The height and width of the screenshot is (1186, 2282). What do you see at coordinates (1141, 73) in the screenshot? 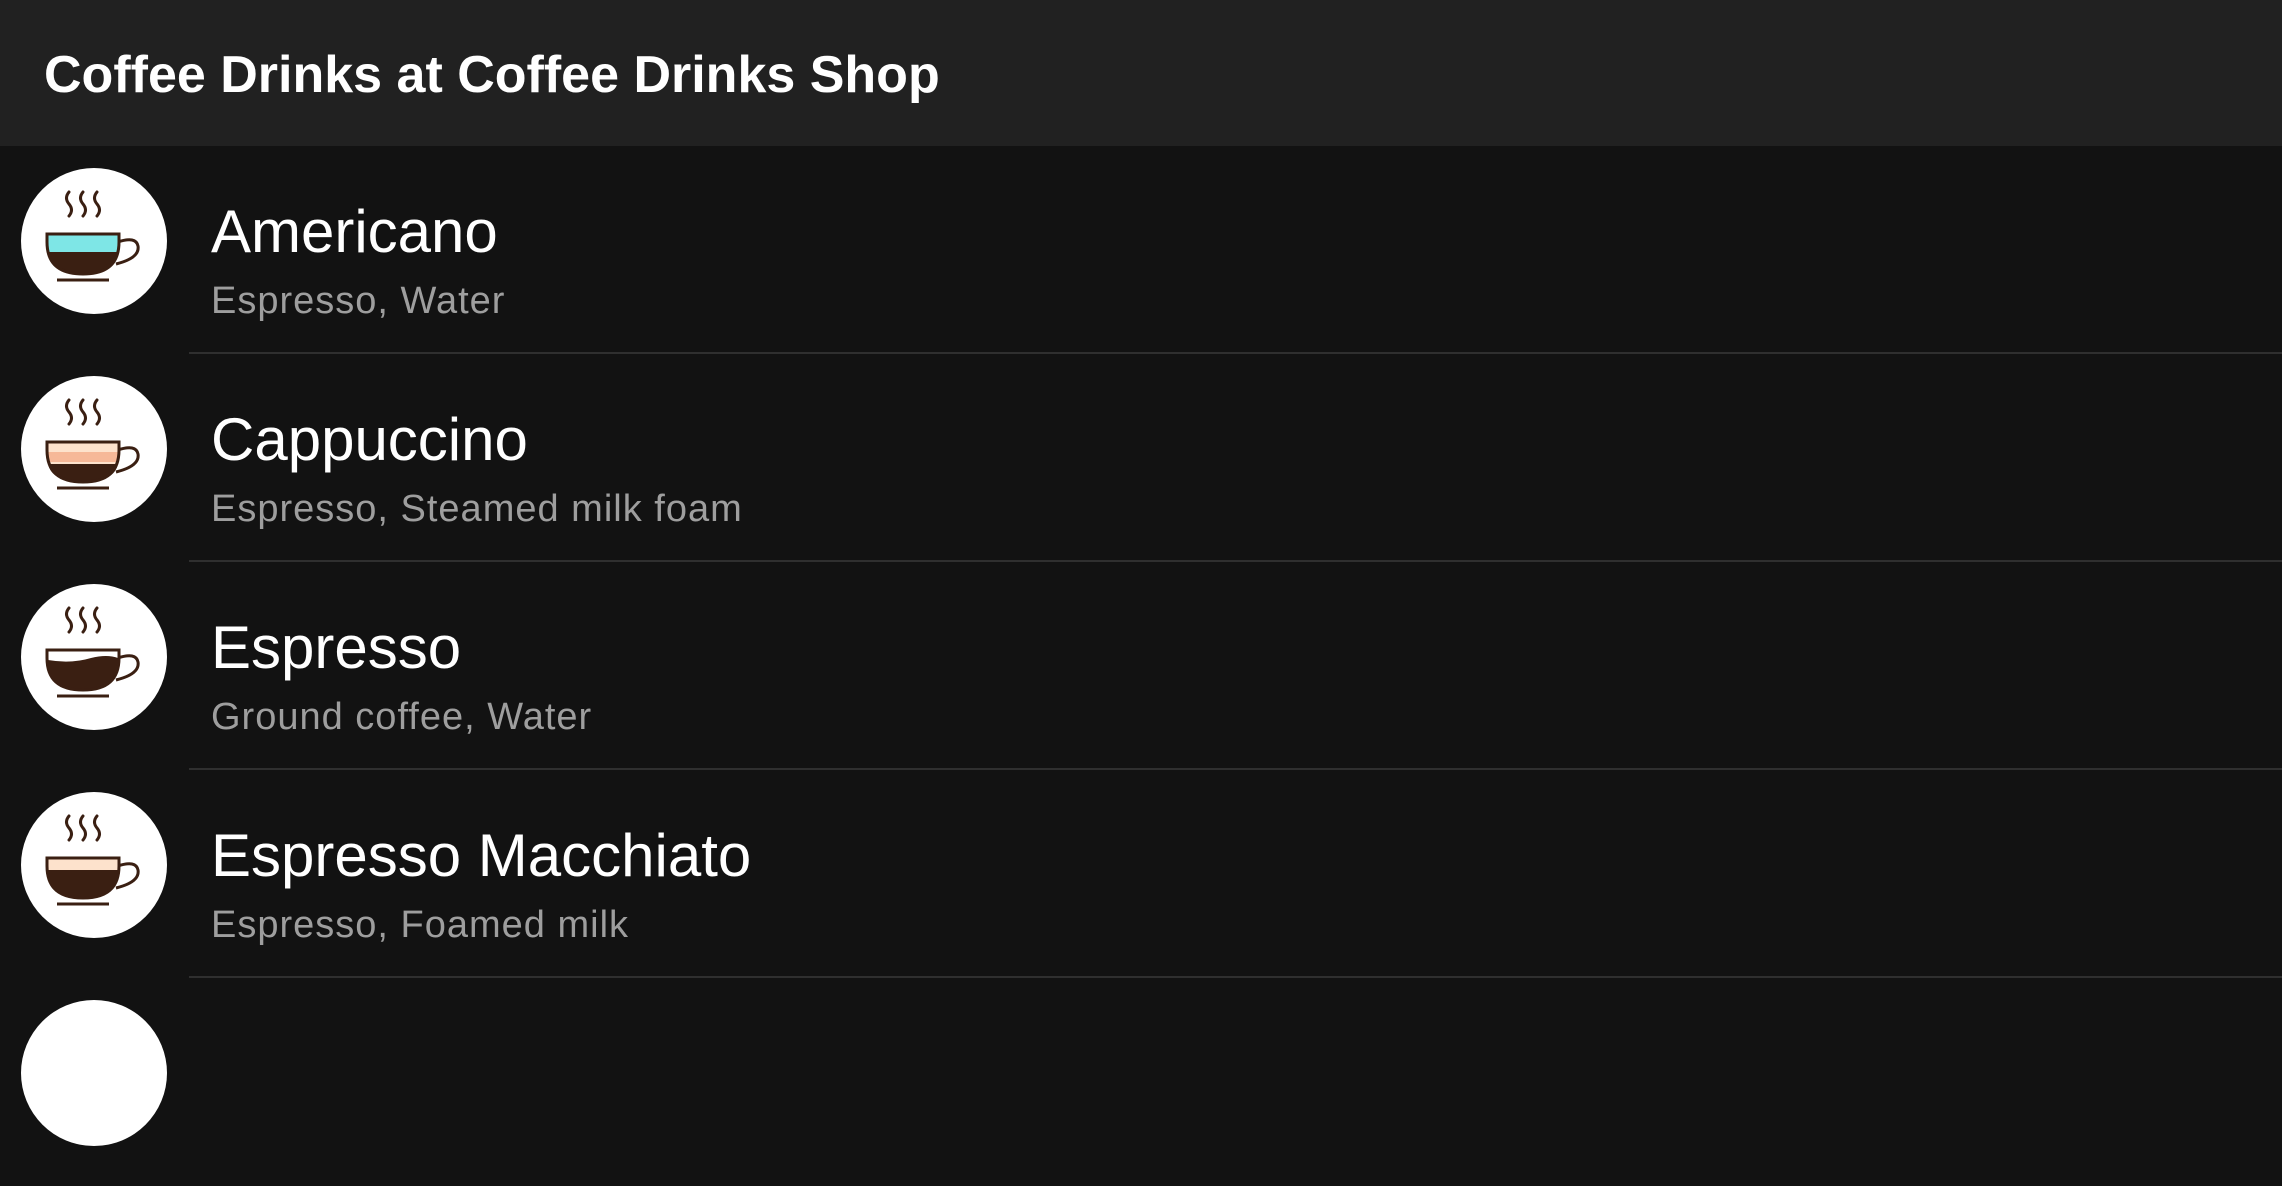
I see `app-bar: Coffee Drinks at Coffee Drinks Shop` at bounding box center [1141, 73].